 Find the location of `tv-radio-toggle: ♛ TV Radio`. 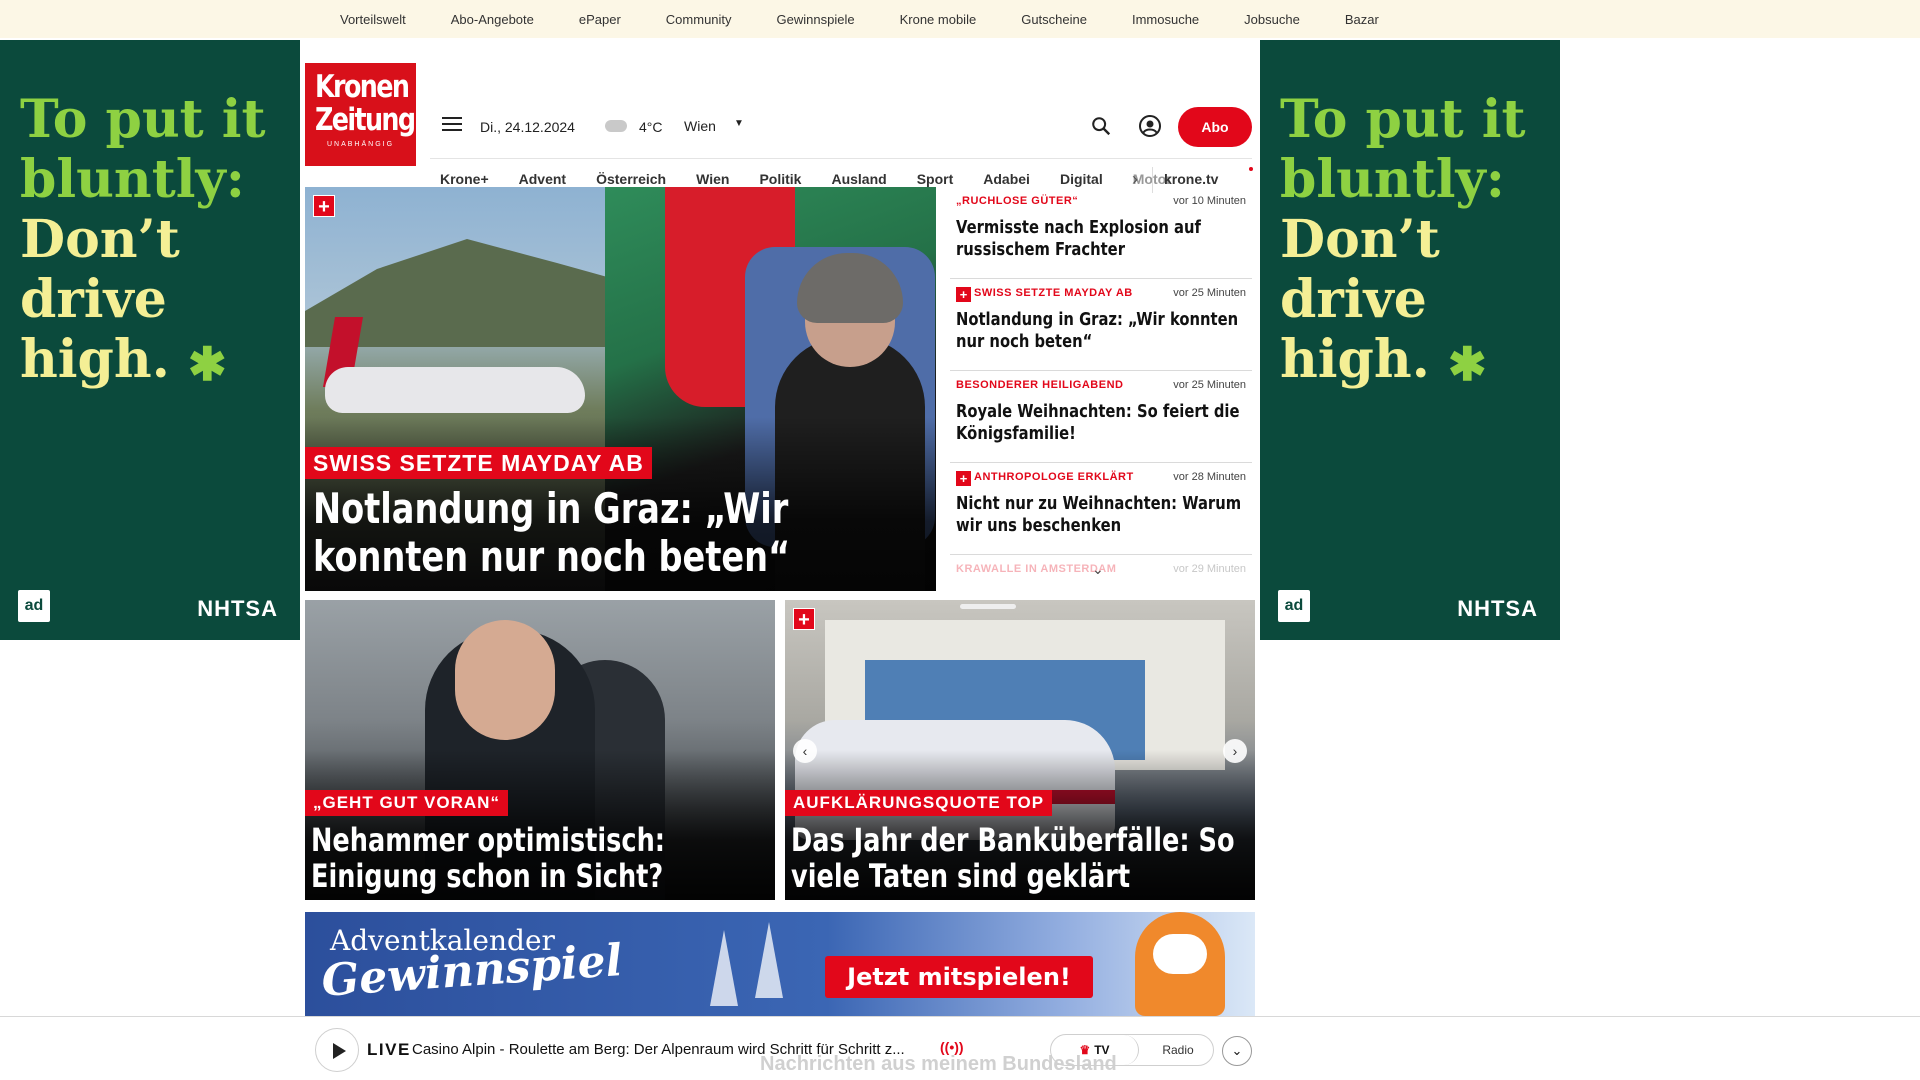

tv-radio-toggle: ♛ TV Radio is located at coordinates (1132, 1050).